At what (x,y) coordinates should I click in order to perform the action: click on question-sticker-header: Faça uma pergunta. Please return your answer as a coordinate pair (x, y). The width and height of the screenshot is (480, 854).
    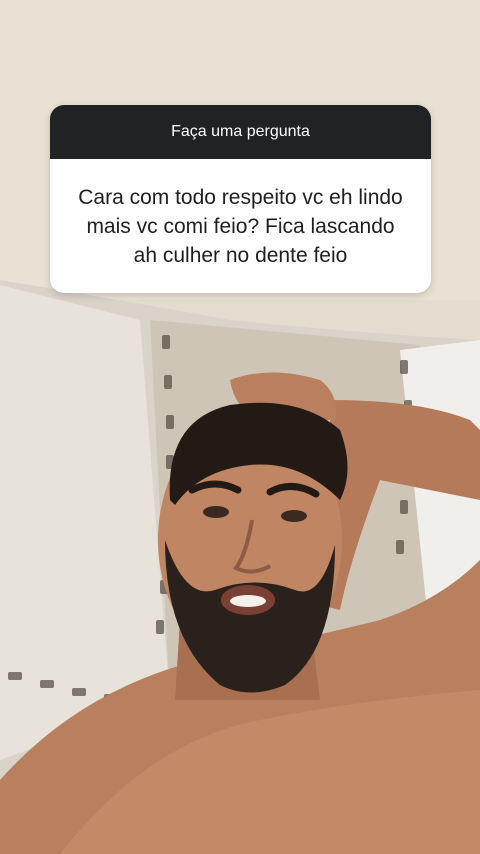
    Looking at the image, I should click on (240, 132).